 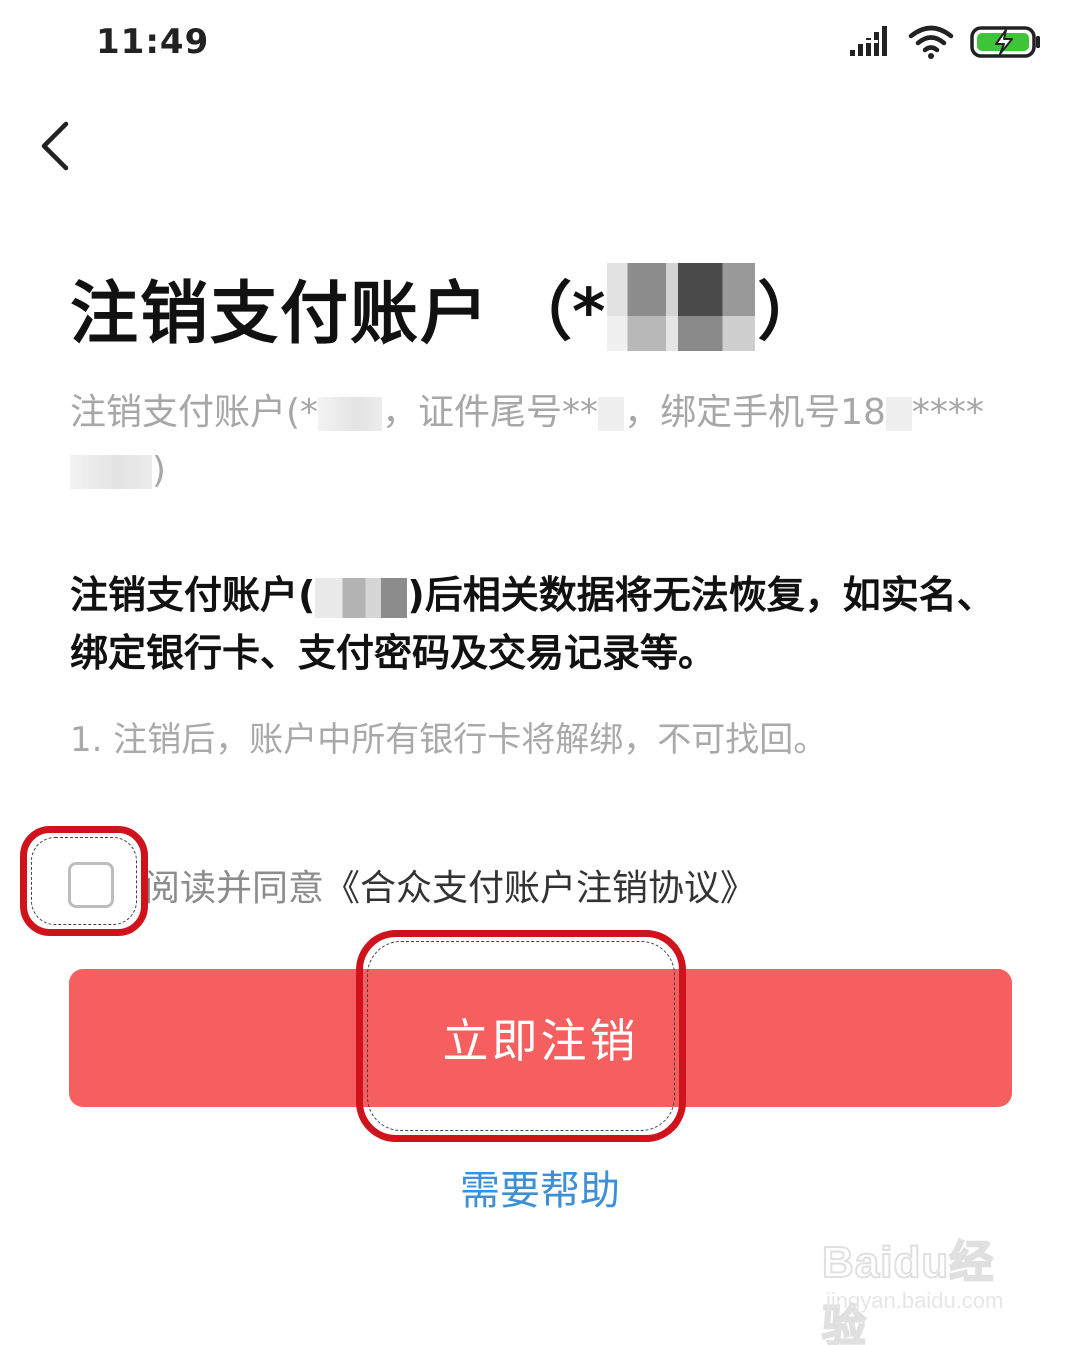 What do you see at coordinates (540, 45) in the screenshot?
I see `status-bar: 11:49` at bounding box center [540, 45].